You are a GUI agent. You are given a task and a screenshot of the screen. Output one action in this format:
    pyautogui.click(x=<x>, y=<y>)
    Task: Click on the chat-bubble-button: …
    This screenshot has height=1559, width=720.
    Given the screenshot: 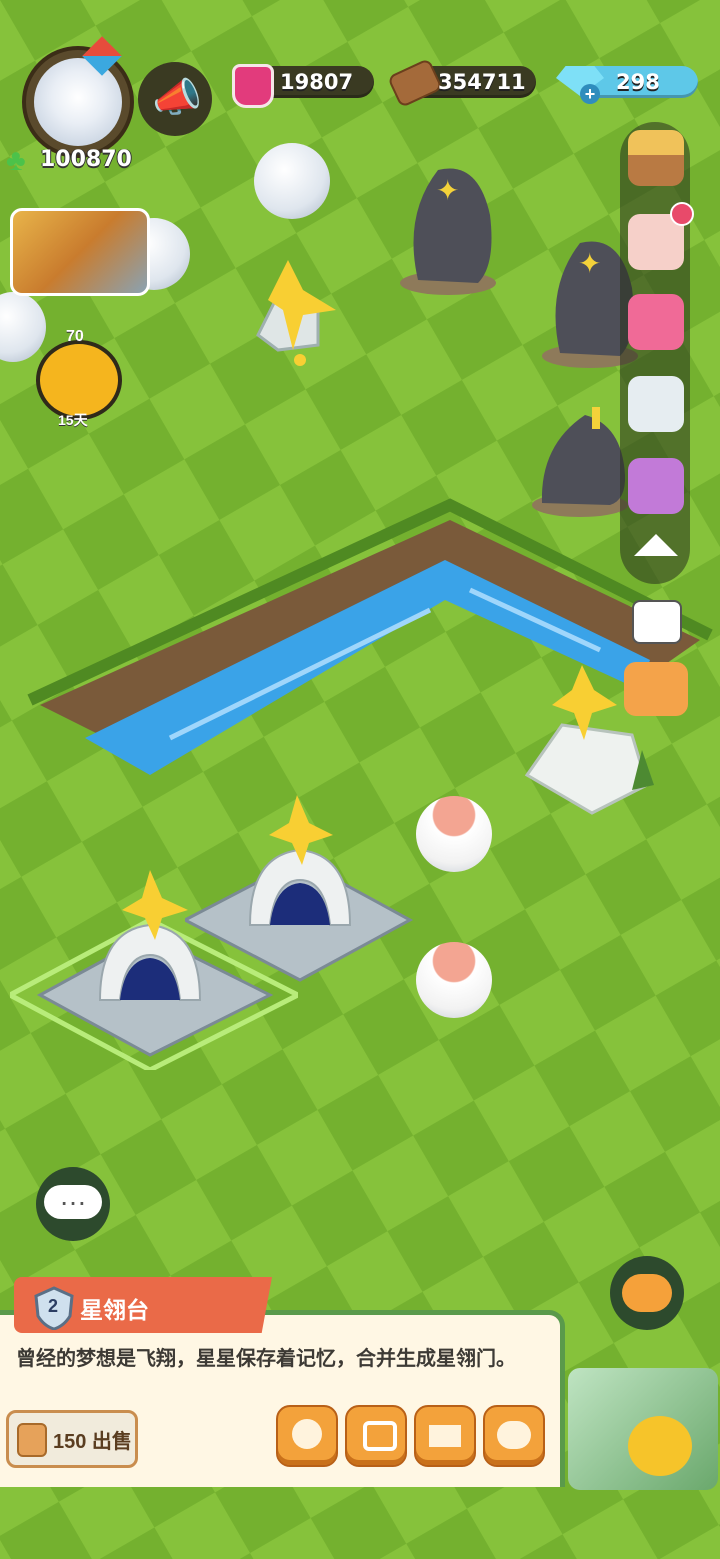 What is the action you would take?
    pyautogui.click(x=73, y=1204)
    